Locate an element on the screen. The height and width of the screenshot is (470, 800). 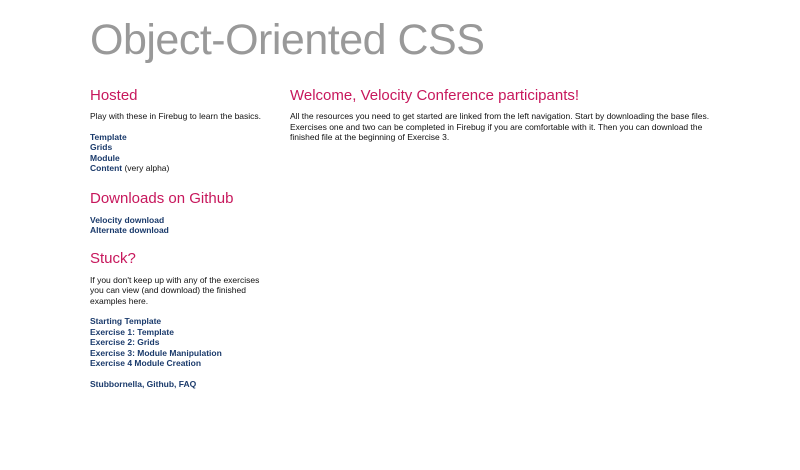
module-link: Module is located at coordinates (105, 158).